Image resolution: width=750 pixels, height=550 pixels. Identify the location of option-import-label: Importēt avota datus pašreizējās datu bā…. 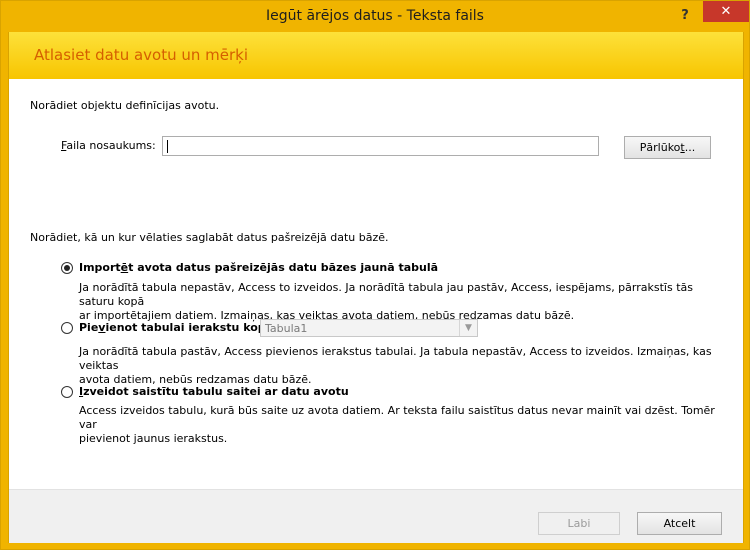
(258, 267).